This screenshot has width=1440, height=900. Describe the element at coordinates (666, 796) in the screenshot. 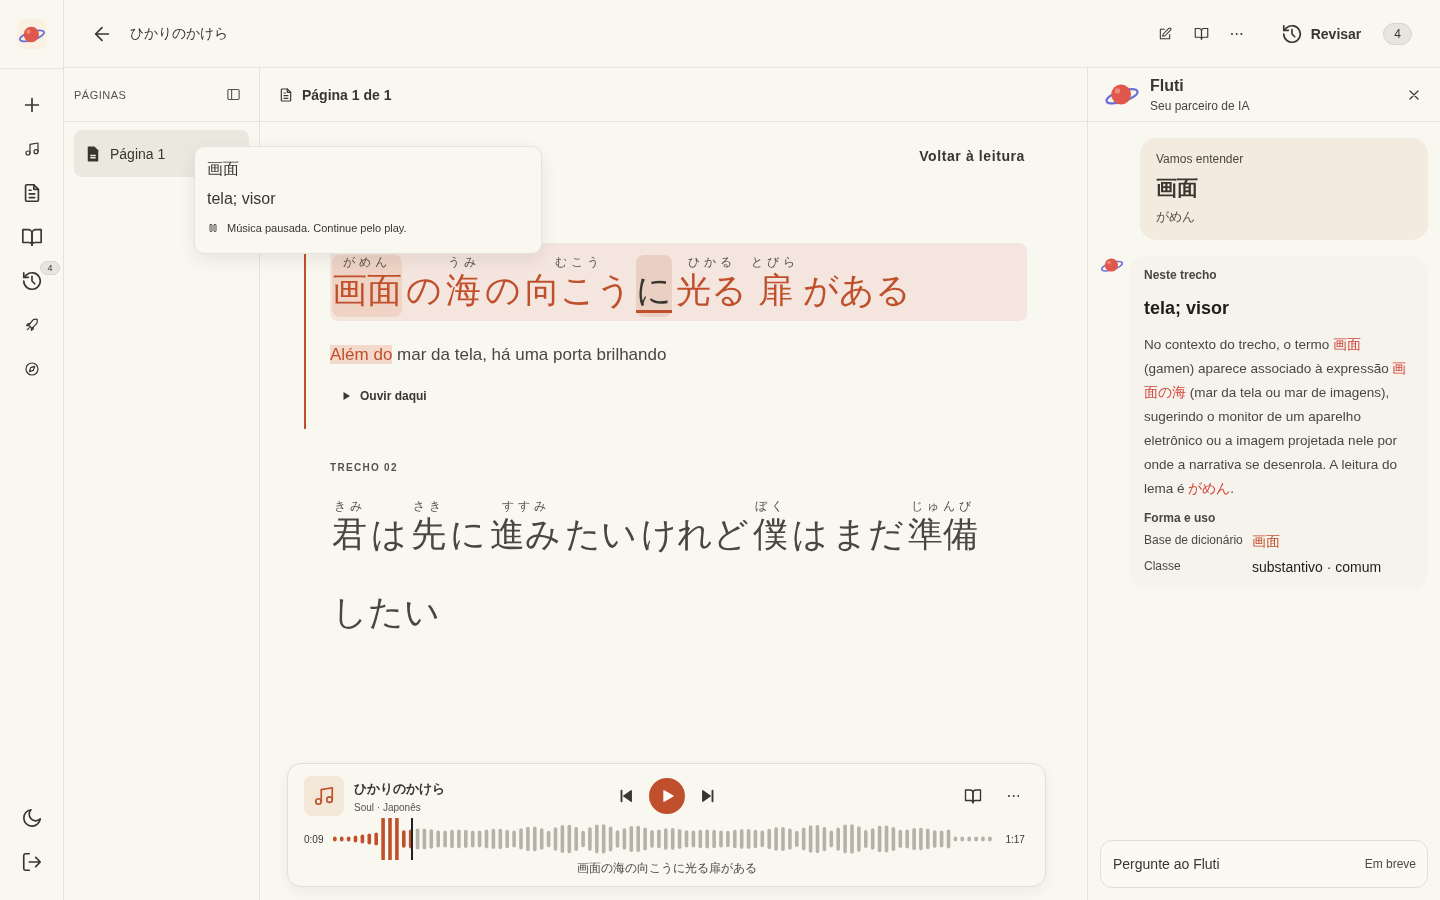

I see `play-button` at that location.